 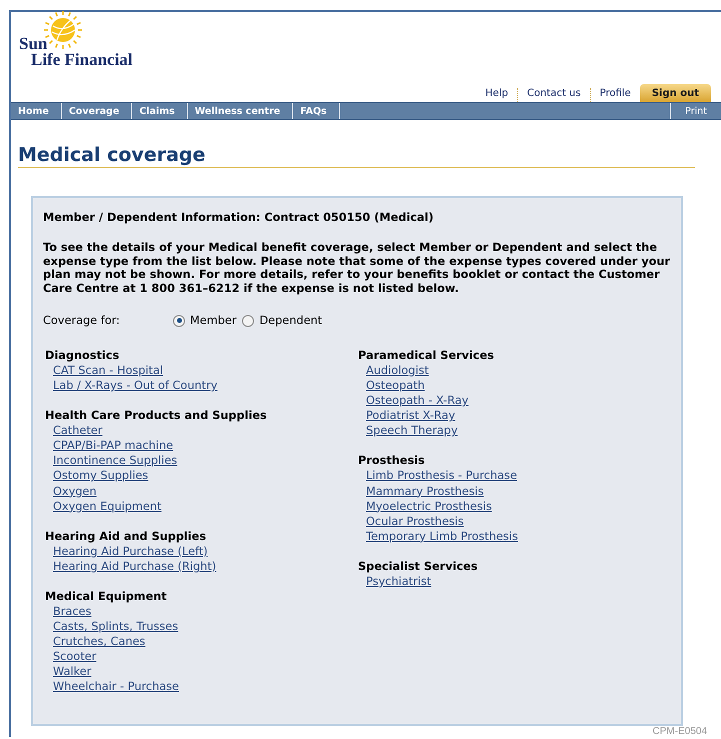 What do you see at coordinates (357, 268) in the screenshot?
I see `intro-paragraph: To see the details of your Medical benefit coverage, select Member or Dependent and select the expense type from the list below. Please note that some of the expense types covered under your plan may not be shown. For more details, refer to your benefits booklet or contact the Customer Care Centre at 1 800 361–6212 if the expense is not listed below.` at bounding box center [357, 268].